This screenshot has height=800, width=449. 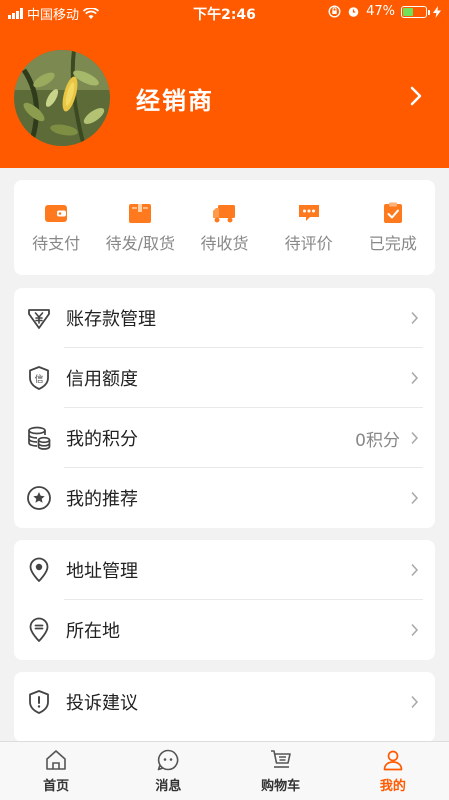 I want to click on menu-label: 账存款管理, so click(x=111, y=319).